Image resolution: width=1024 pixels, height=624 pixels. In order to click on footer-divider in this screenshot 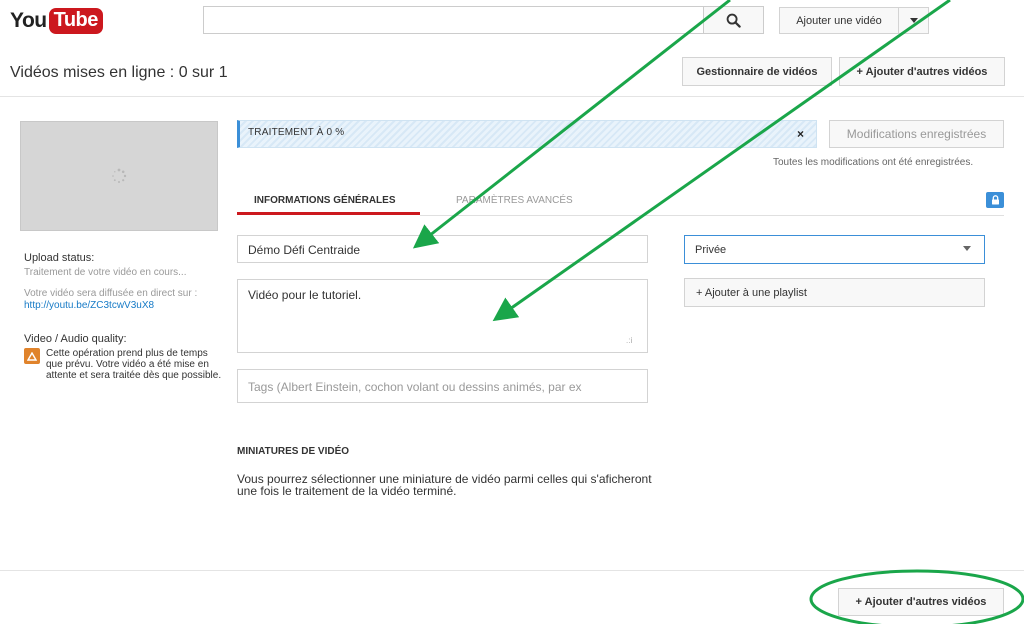, I will do `click(512, 570)`.